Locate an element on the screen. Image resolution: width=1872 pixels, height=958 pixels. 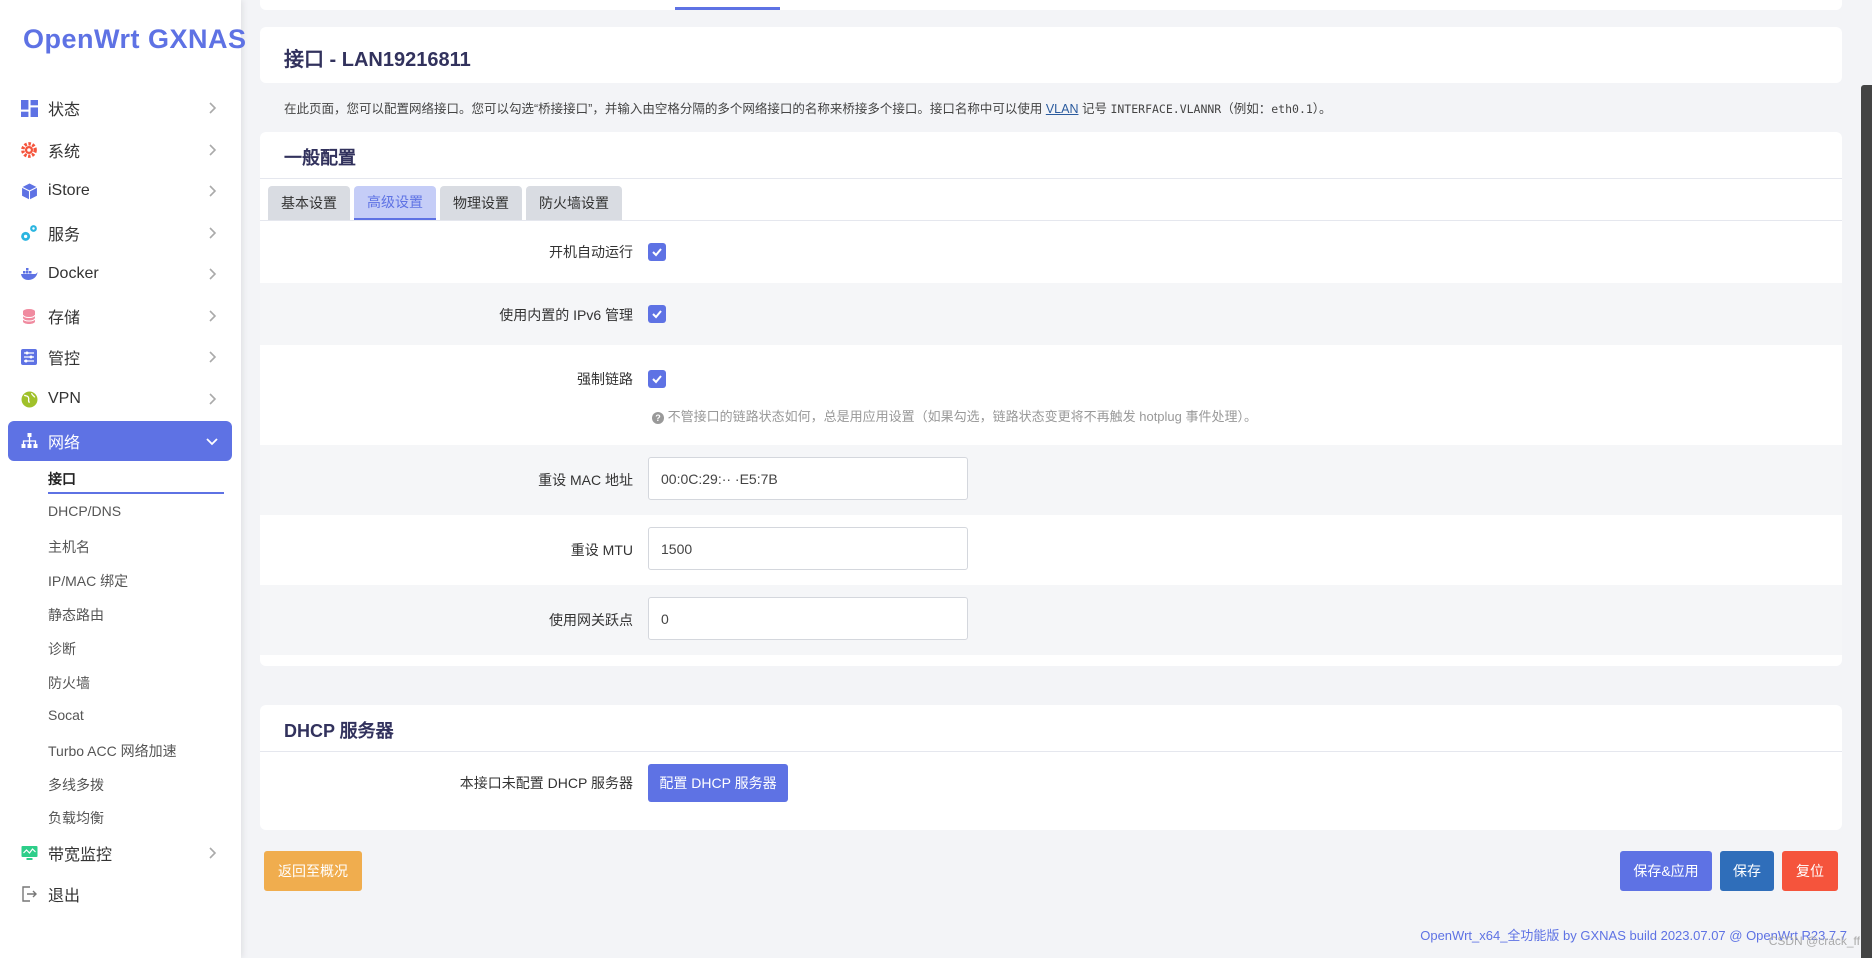
watermark: CSDN @crack_ff is located at coordinates (1814, 941).